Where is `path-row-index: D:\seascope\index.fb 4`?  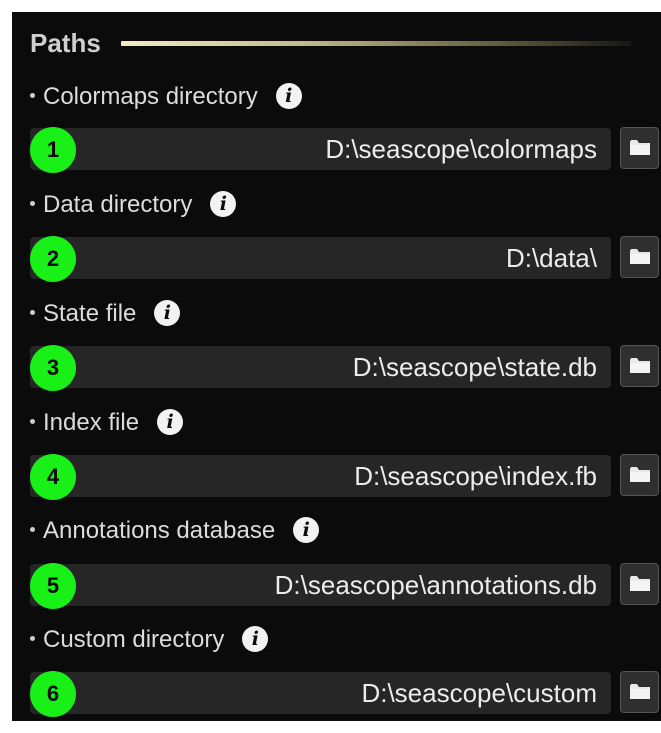 path-row-index: D:\seascope\index.fb 4 is located at coordinates (345, 477).